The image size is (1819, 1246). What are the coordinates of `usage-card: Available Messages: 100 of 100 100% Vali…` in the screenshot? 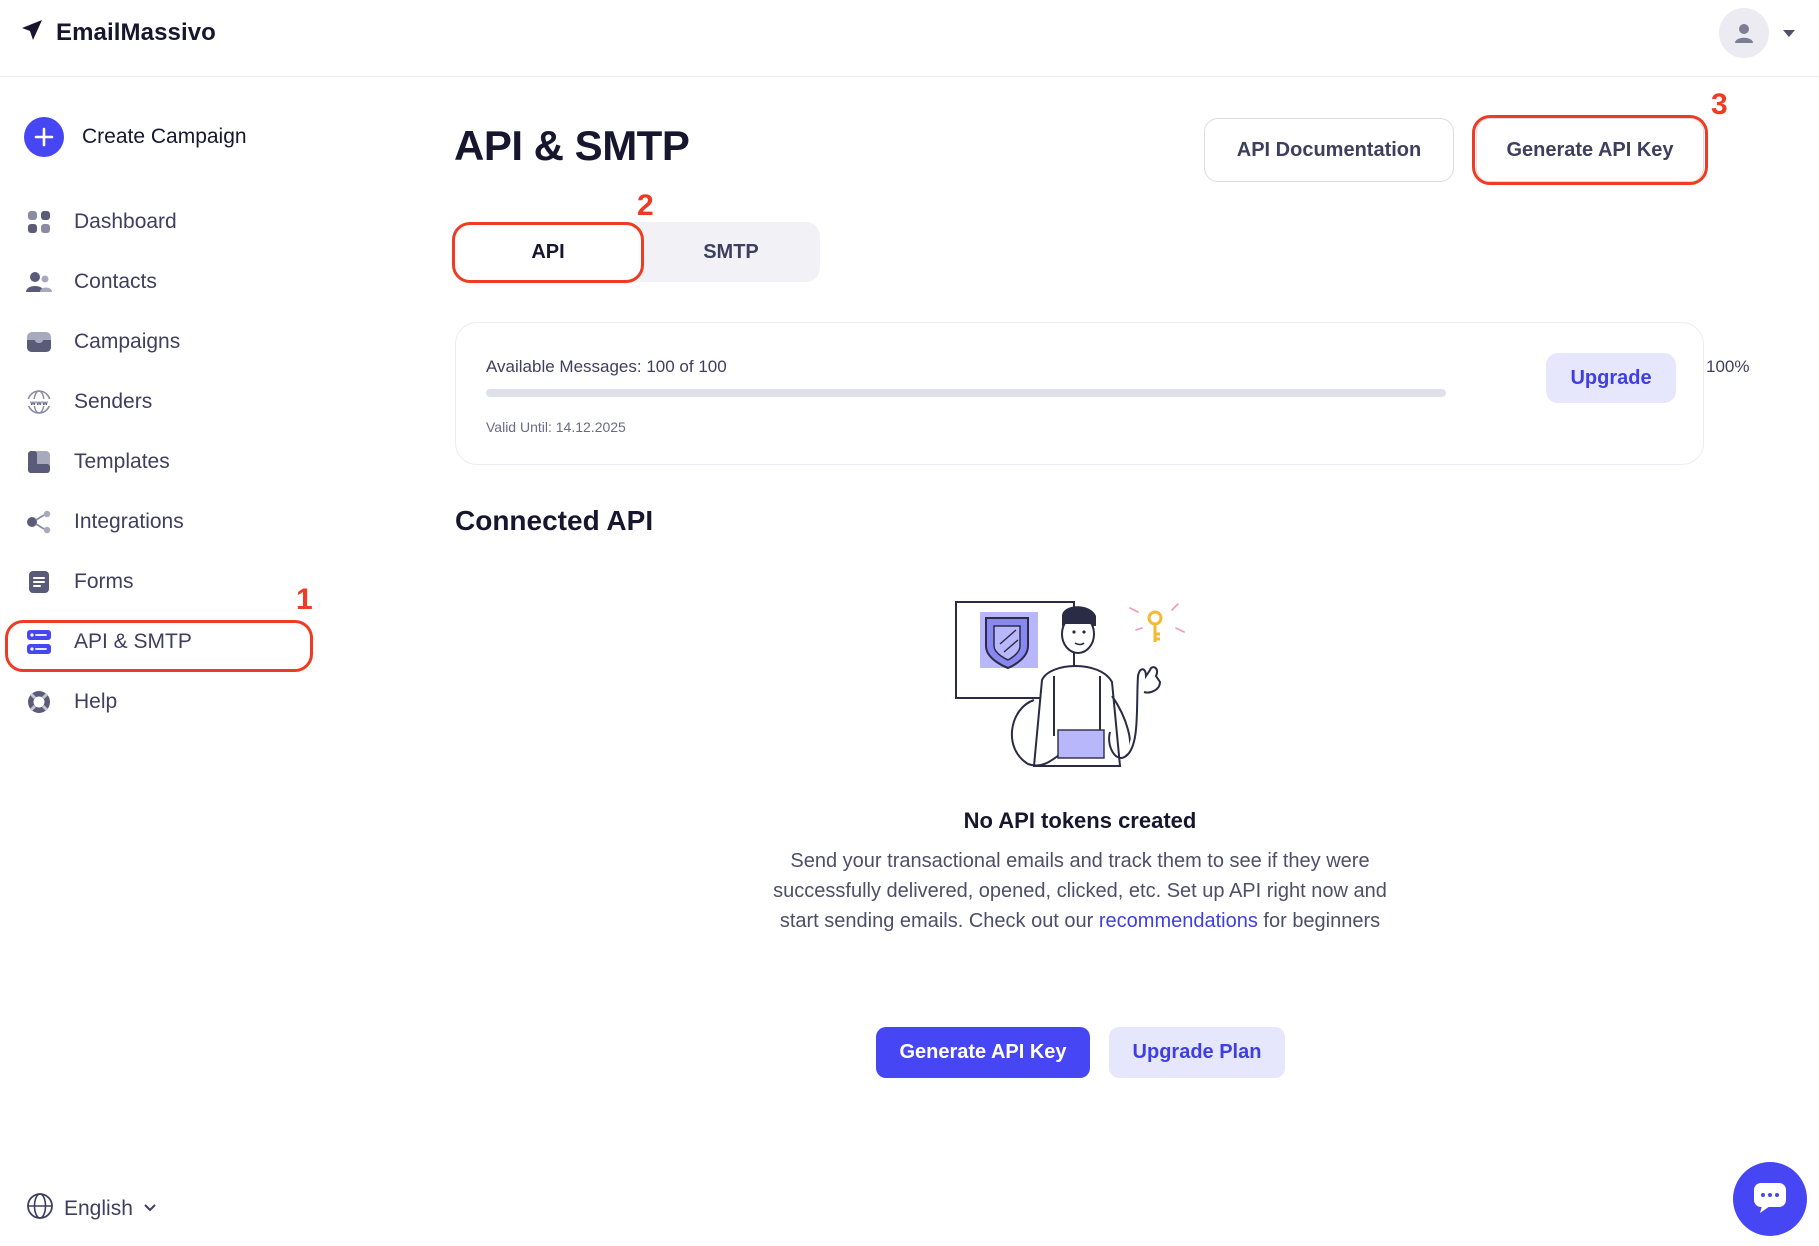 It's located at (1102, 393).